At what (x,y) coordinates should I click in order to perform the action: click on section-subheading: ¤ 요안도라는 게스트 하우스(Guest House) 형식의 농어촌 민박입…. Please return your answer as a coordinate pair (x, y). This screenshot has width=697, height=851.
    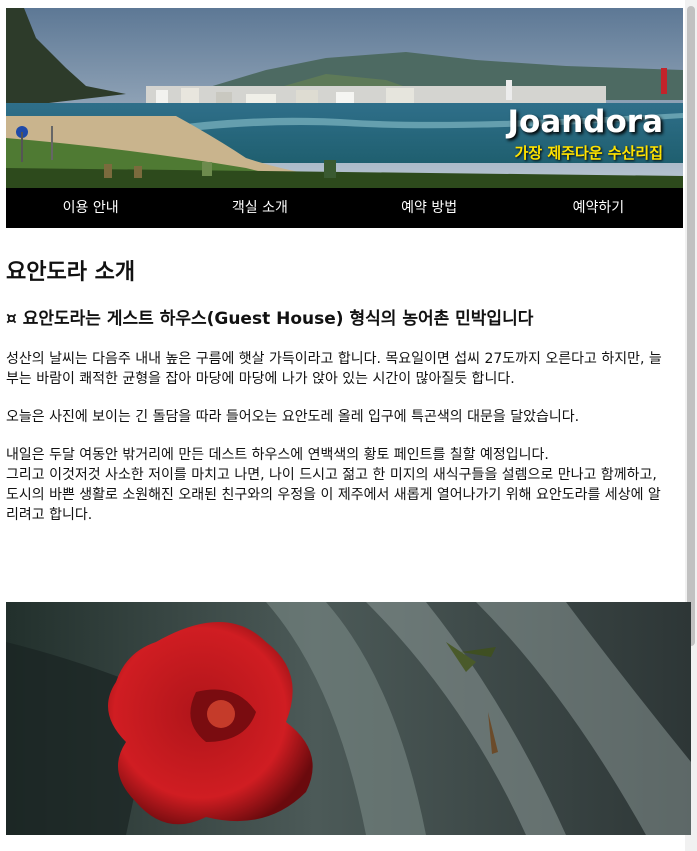
    Looking at the image, I should click on (270, 319).